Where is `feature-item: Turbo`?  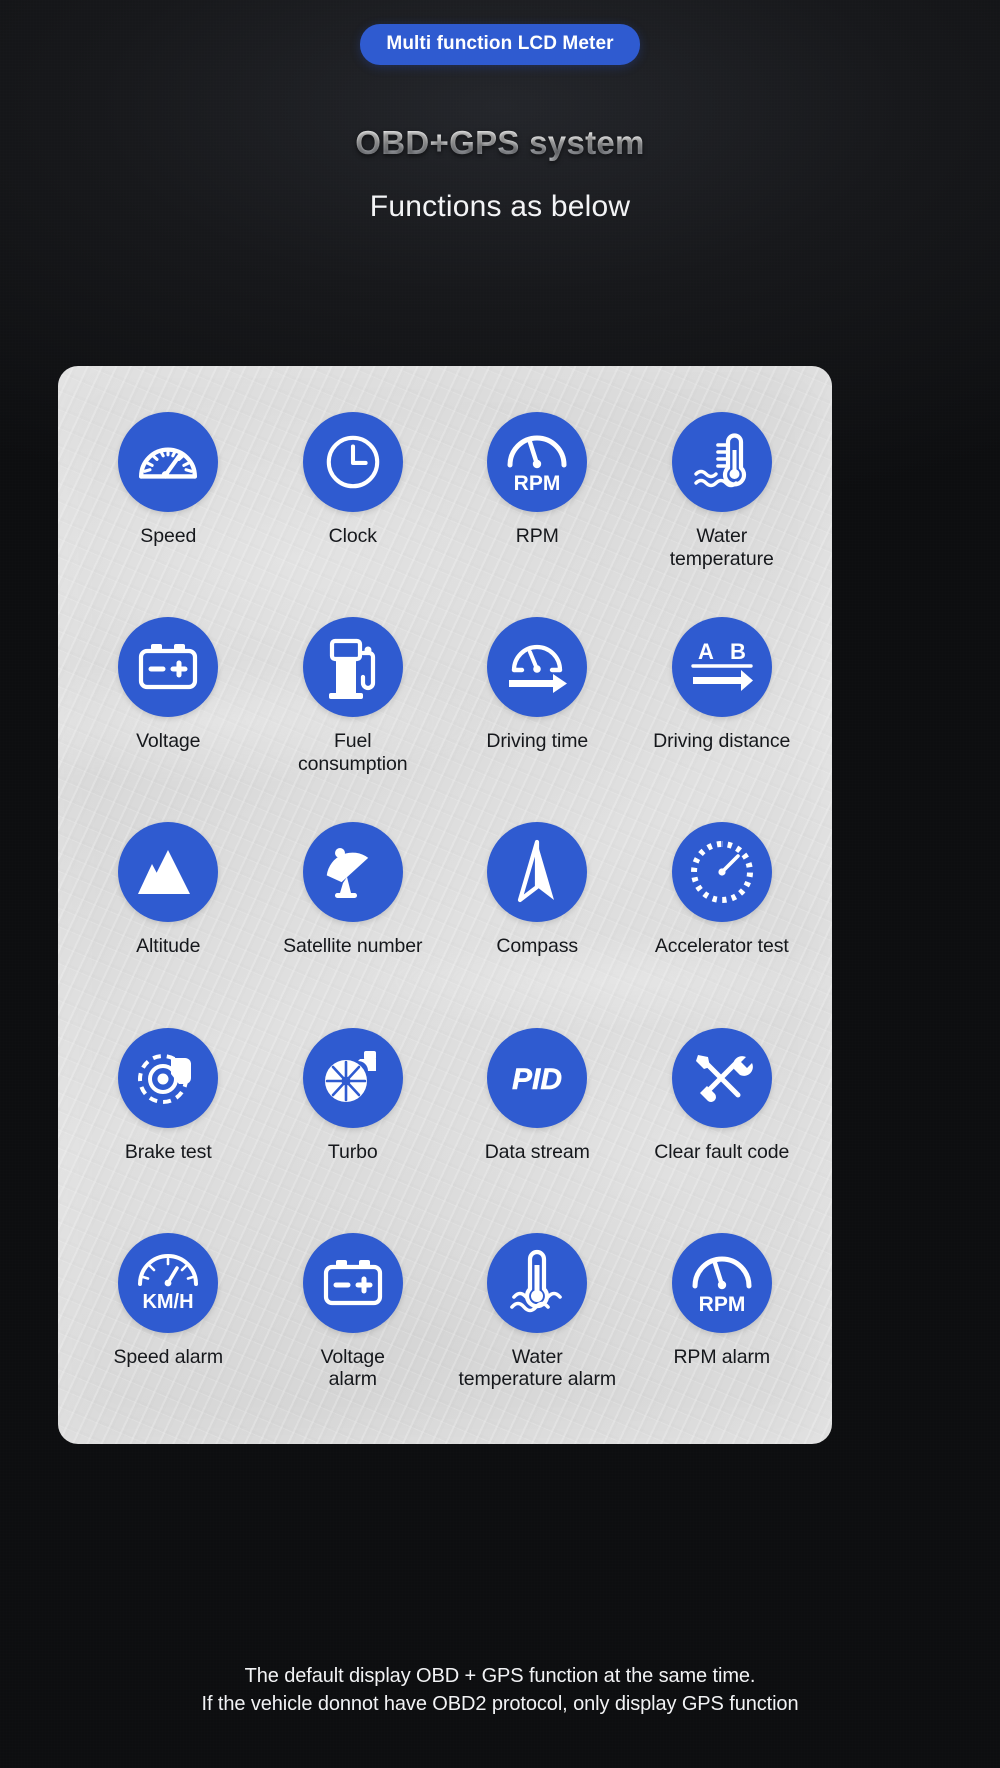
feature-item: Turbo is located at coordinates (353, 1112).